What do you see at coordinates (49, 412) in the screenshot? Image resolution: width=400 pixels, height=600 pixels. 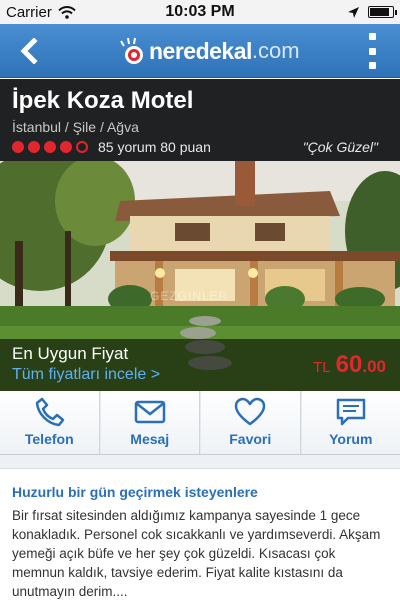 I see `phone-icon` at bounding box center [49, 412].